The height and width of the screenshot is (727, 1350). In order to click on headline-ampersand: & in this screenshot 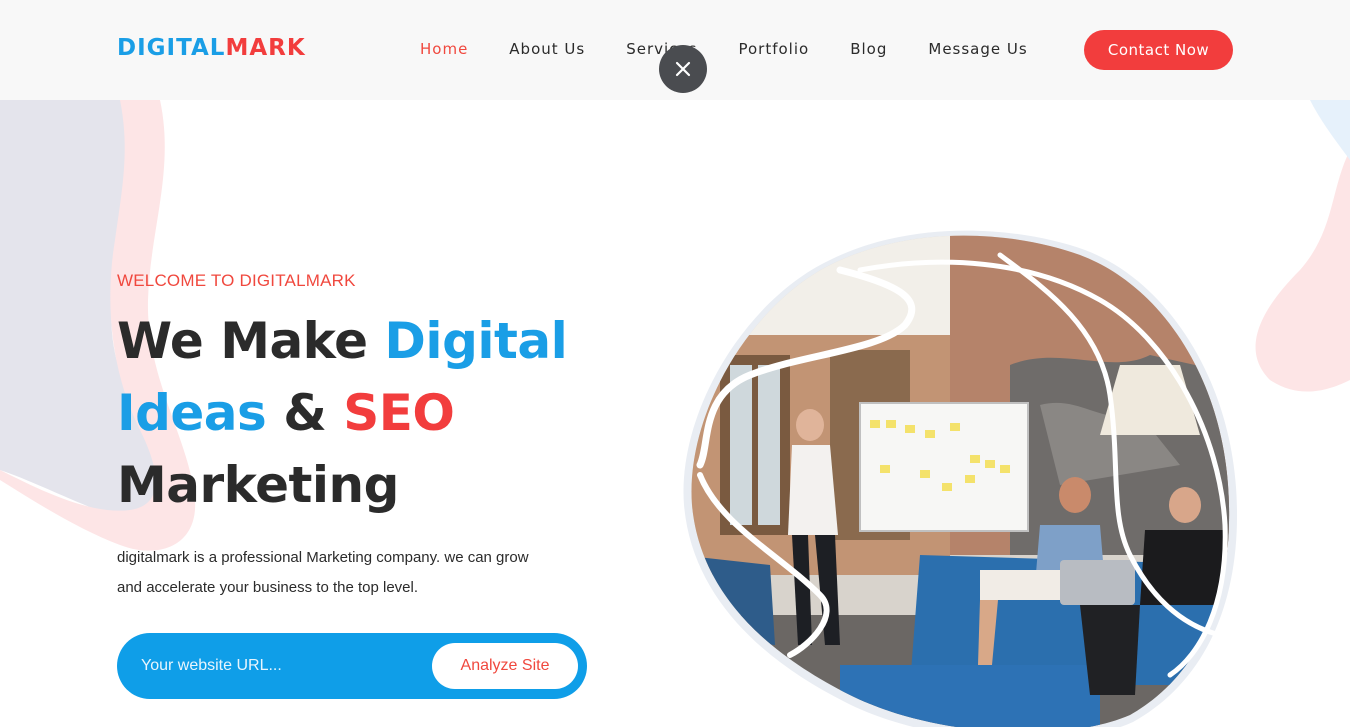, I will do `click(305, 413)`.